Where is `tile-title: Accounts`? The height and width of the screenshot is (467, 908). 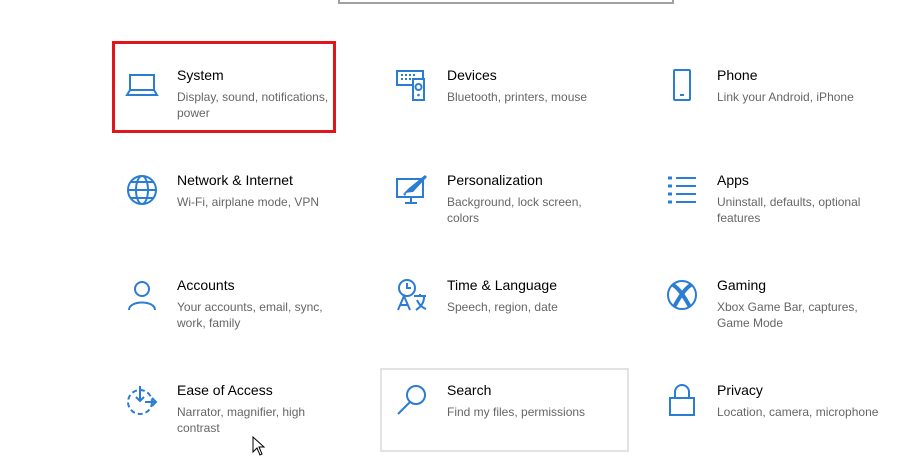 tile-title: Accounts is located at coordinates (206, 285).